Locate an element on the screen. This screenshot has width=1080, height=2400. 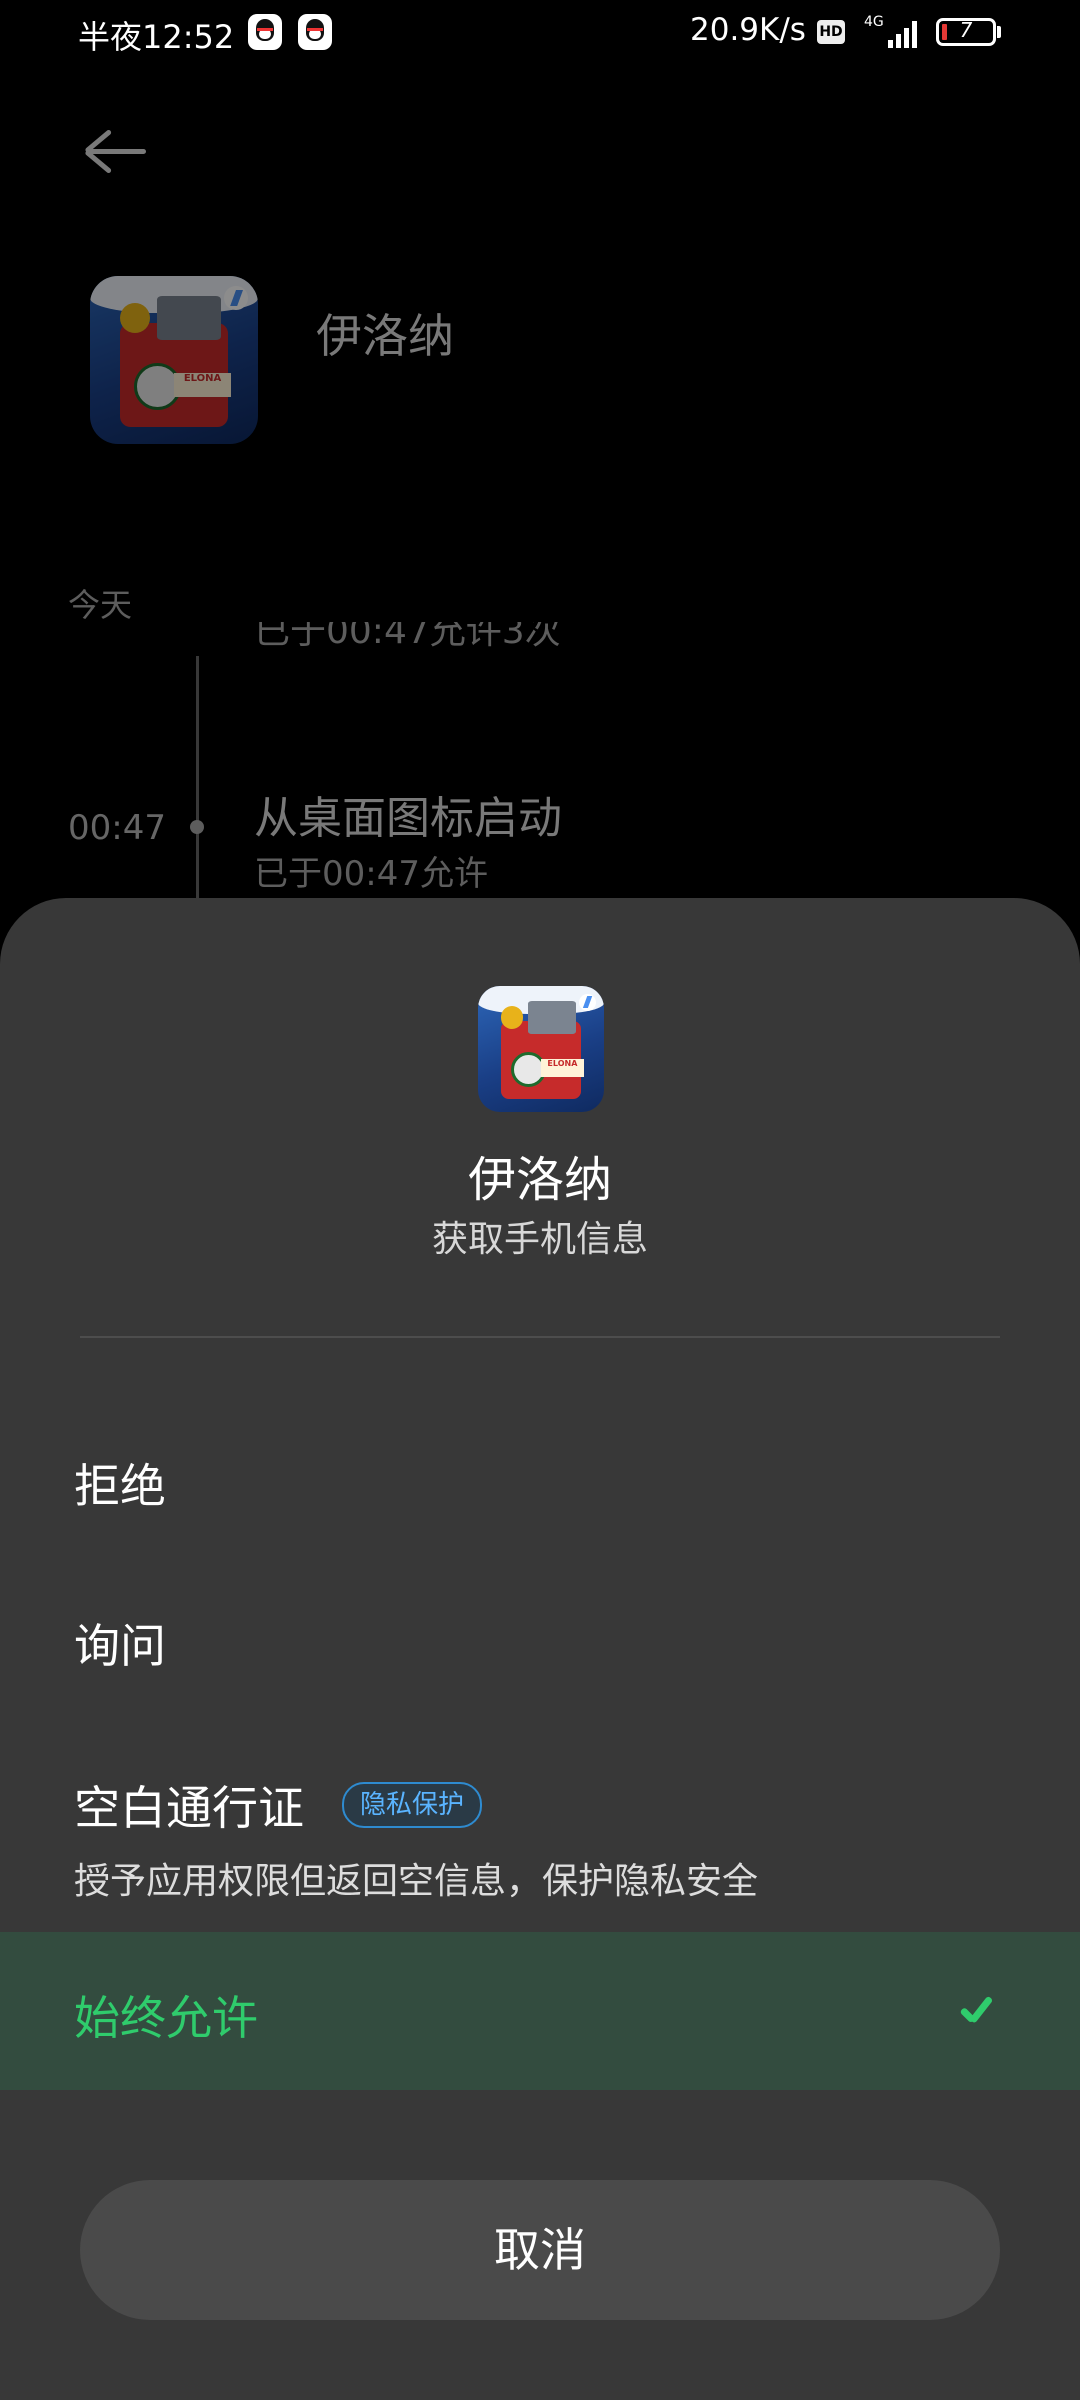
battery-icon: 7 is located at coordinates (966, 32).